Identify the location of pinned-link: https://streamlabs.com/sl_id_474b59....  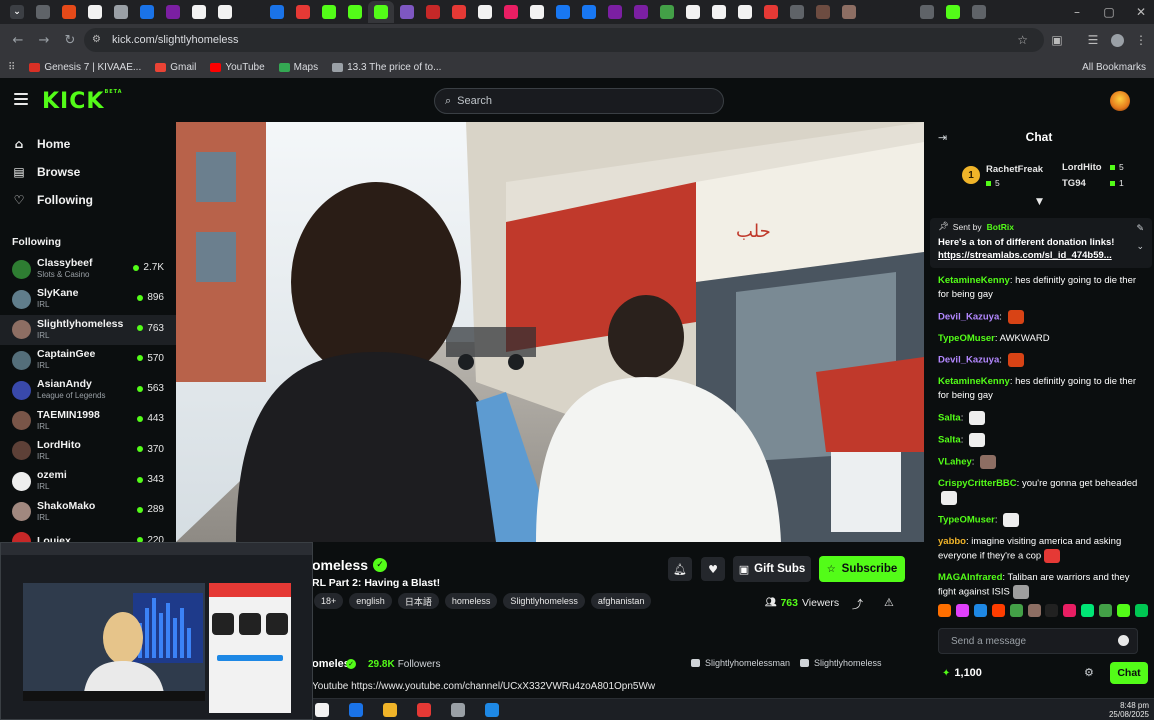
(1041, 255).